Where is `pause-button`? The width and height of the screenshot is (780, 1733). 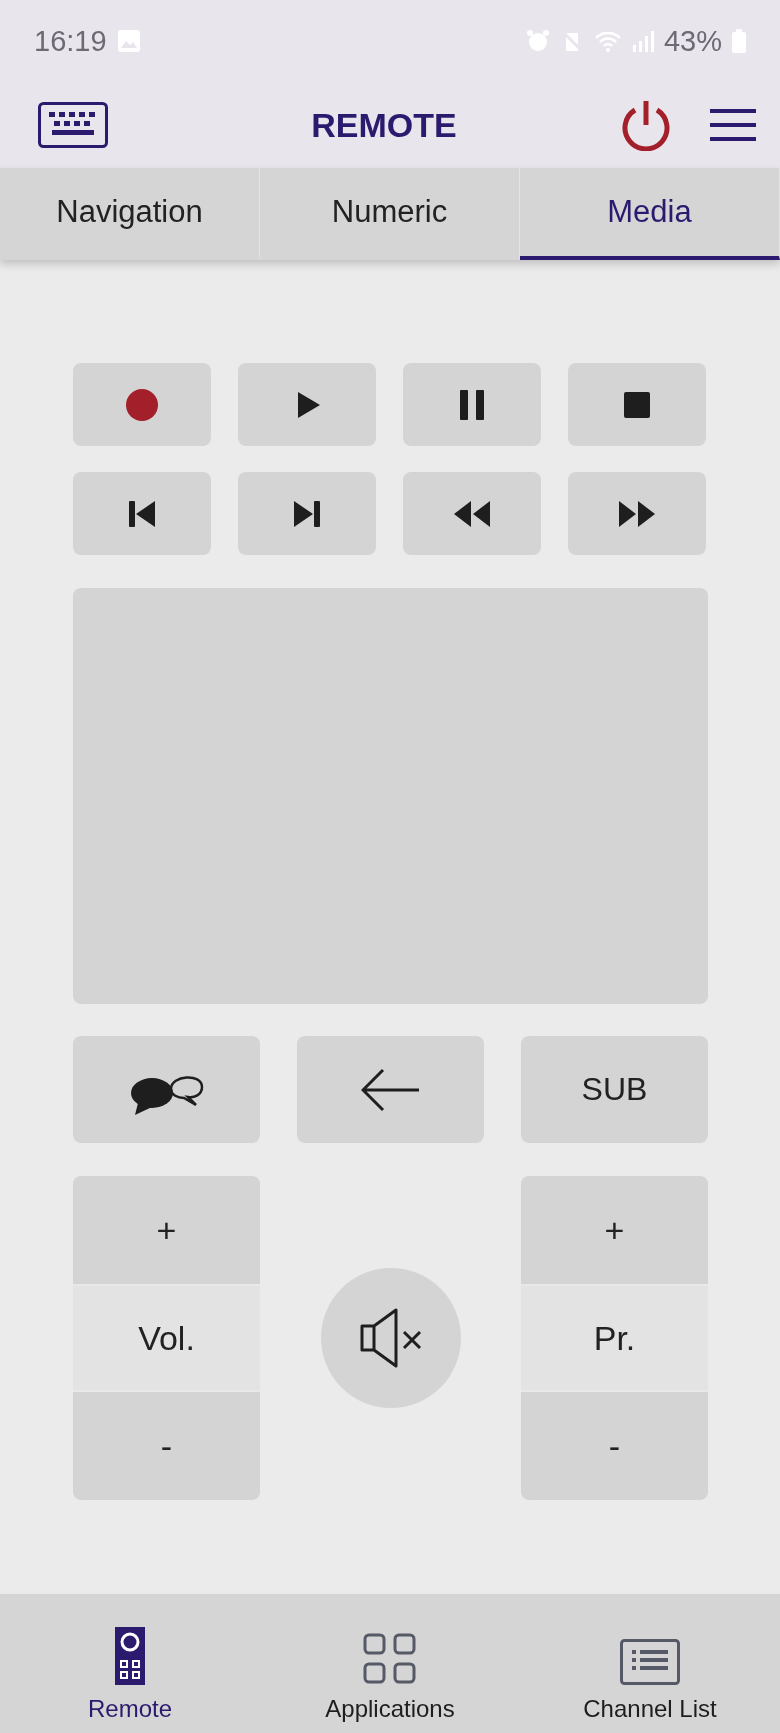 pause-button is located at coordinates (472, 404).